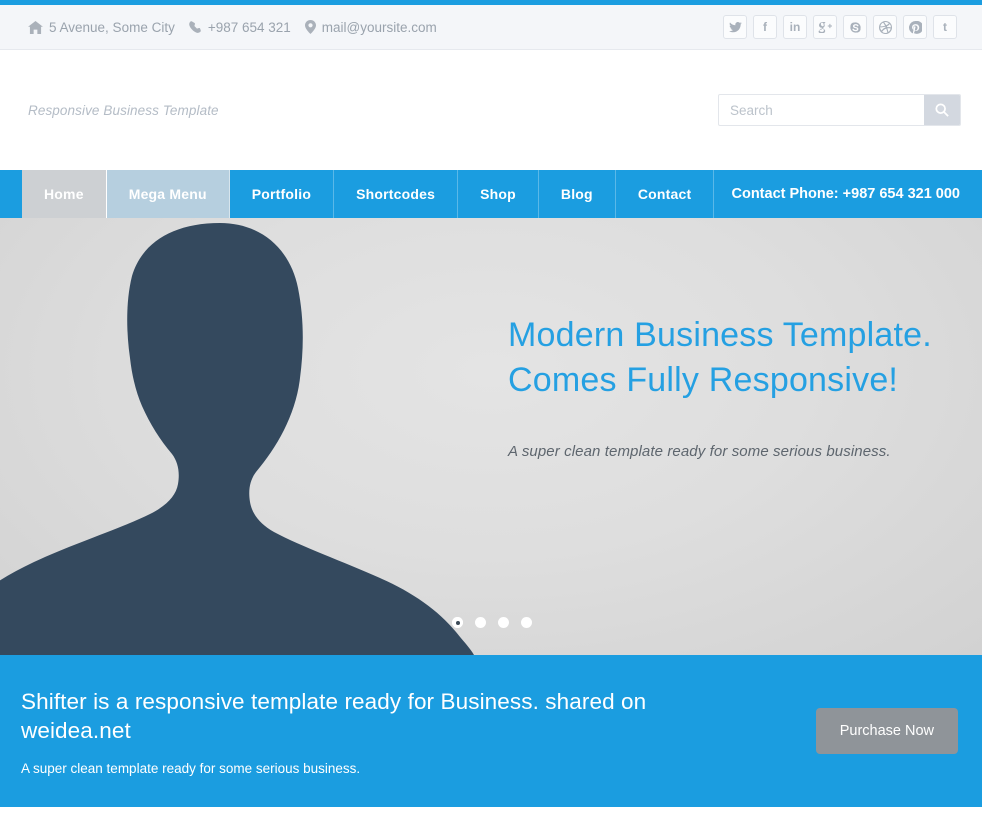  What do you see at coordinates (123, 110) in the screenshot?
I see `brand-tagline: Responsive Business Template` at bounding box center [123, 110].